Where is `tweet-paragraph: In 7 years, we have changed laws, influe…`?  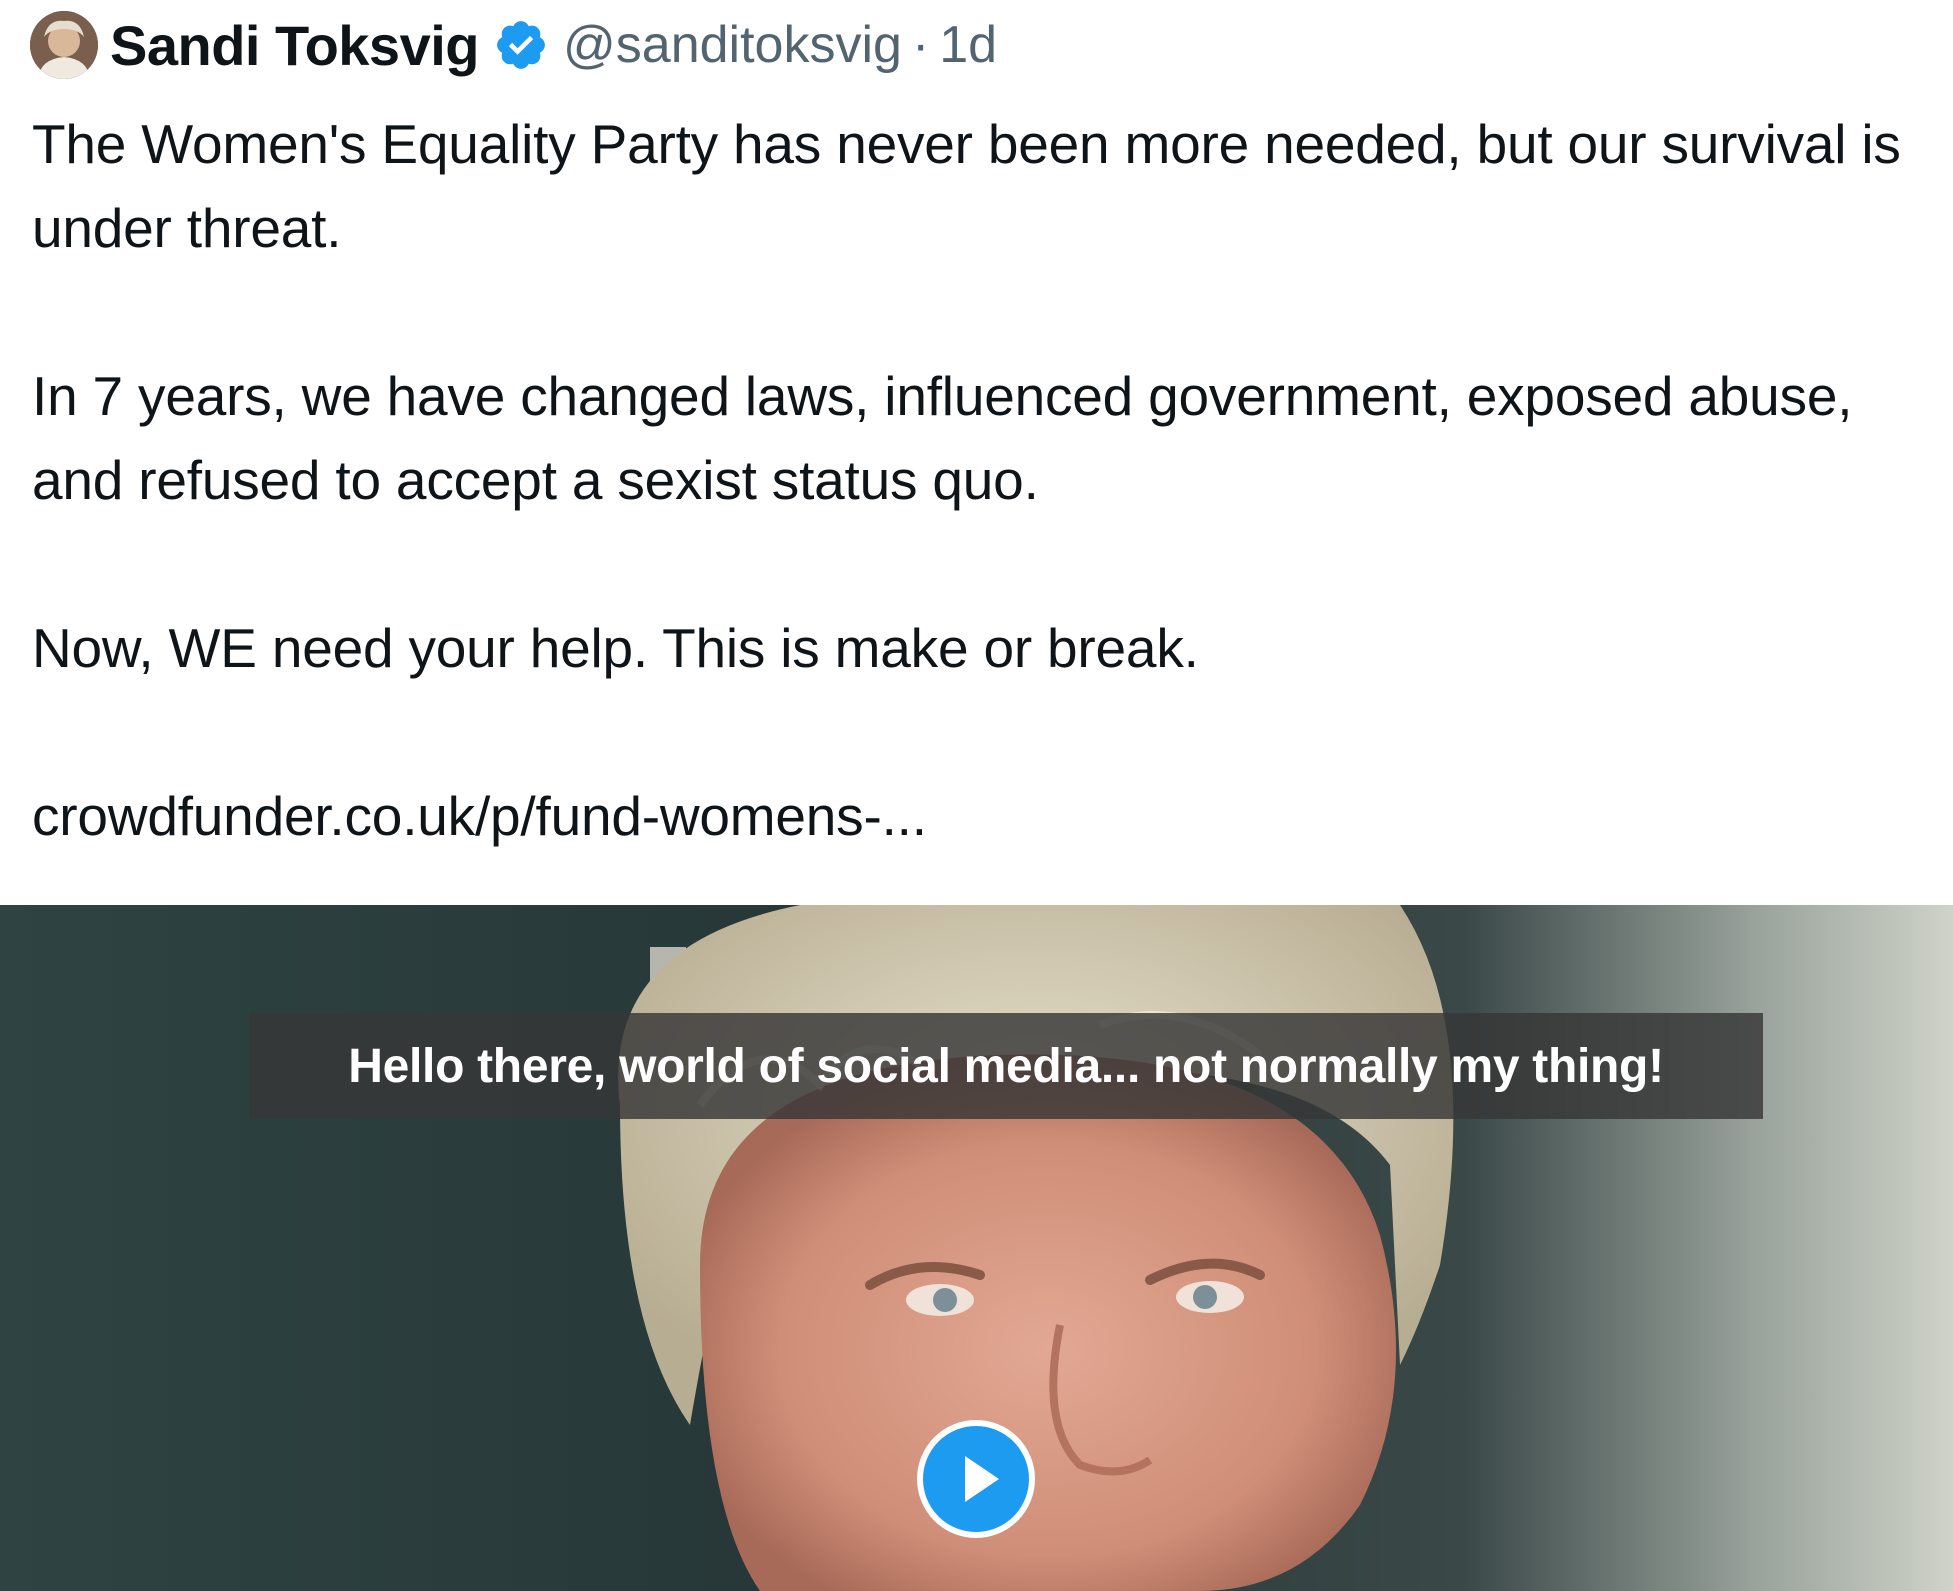 tweet-paragraph: In 7 years, we have changed laws, influe… is located at coordinates (942, 438).